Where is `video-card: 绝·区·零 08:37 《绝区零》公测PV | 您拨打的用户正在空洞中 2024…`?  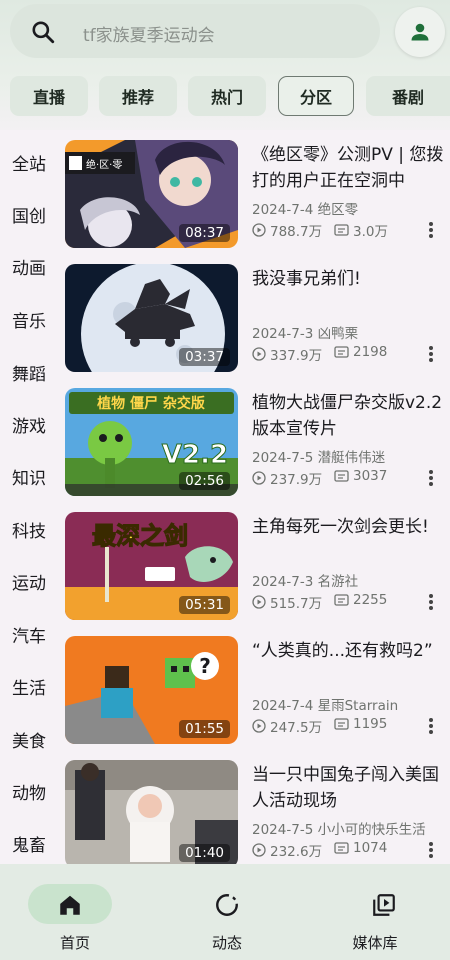 video-card: 绝·区·零 08:37 《绝区零》公测PV | 您拨打的用户正在空洞中 2024… is located at coordinates (255, 194).